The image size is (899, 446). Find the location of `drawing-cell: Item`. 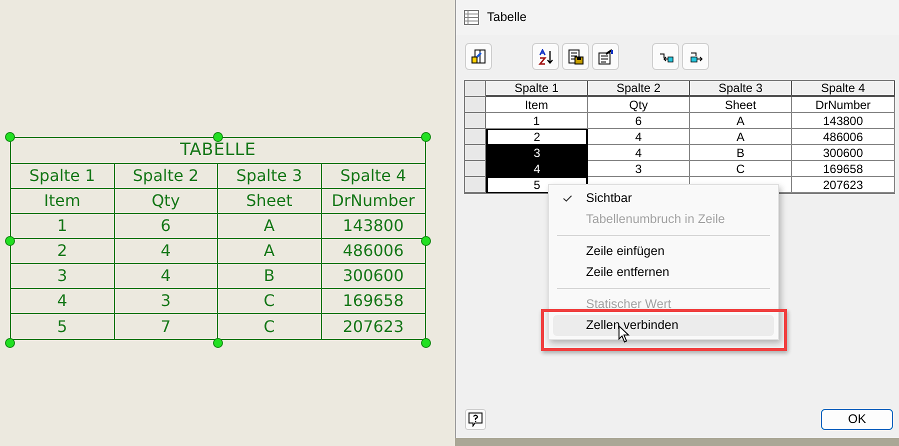

drawing-cell: Item is located at coordinates (62, 201).